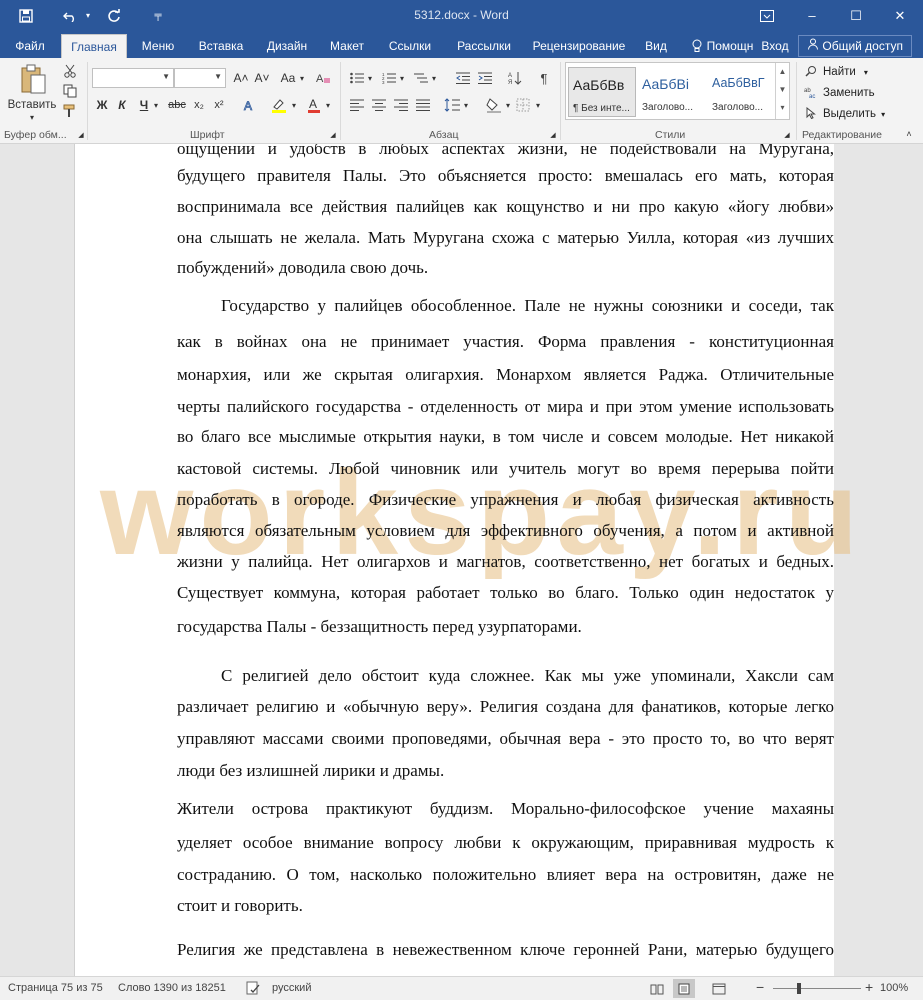  I want to click on tab-file: Файл, so click(30, 46).